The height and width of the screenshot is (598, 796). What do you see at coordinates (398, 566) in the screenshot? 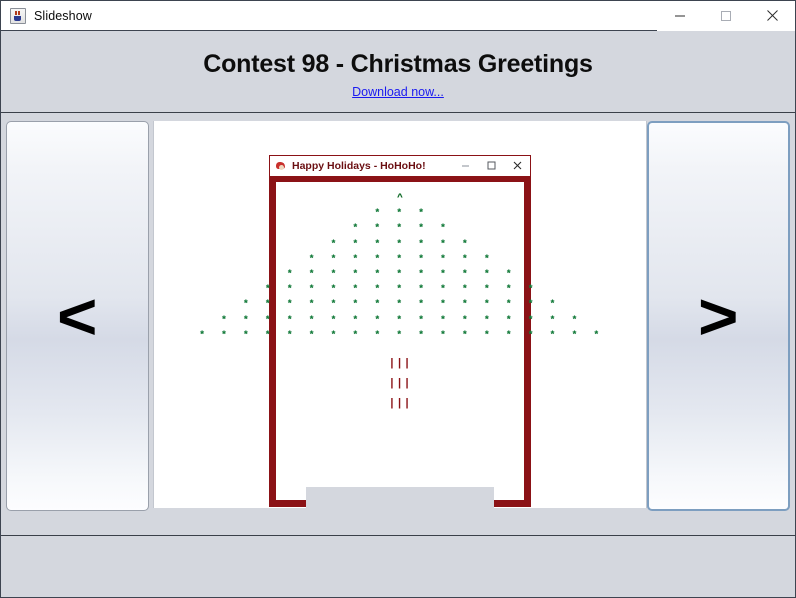
I see `status-strip` at bounding box center [398, 566].